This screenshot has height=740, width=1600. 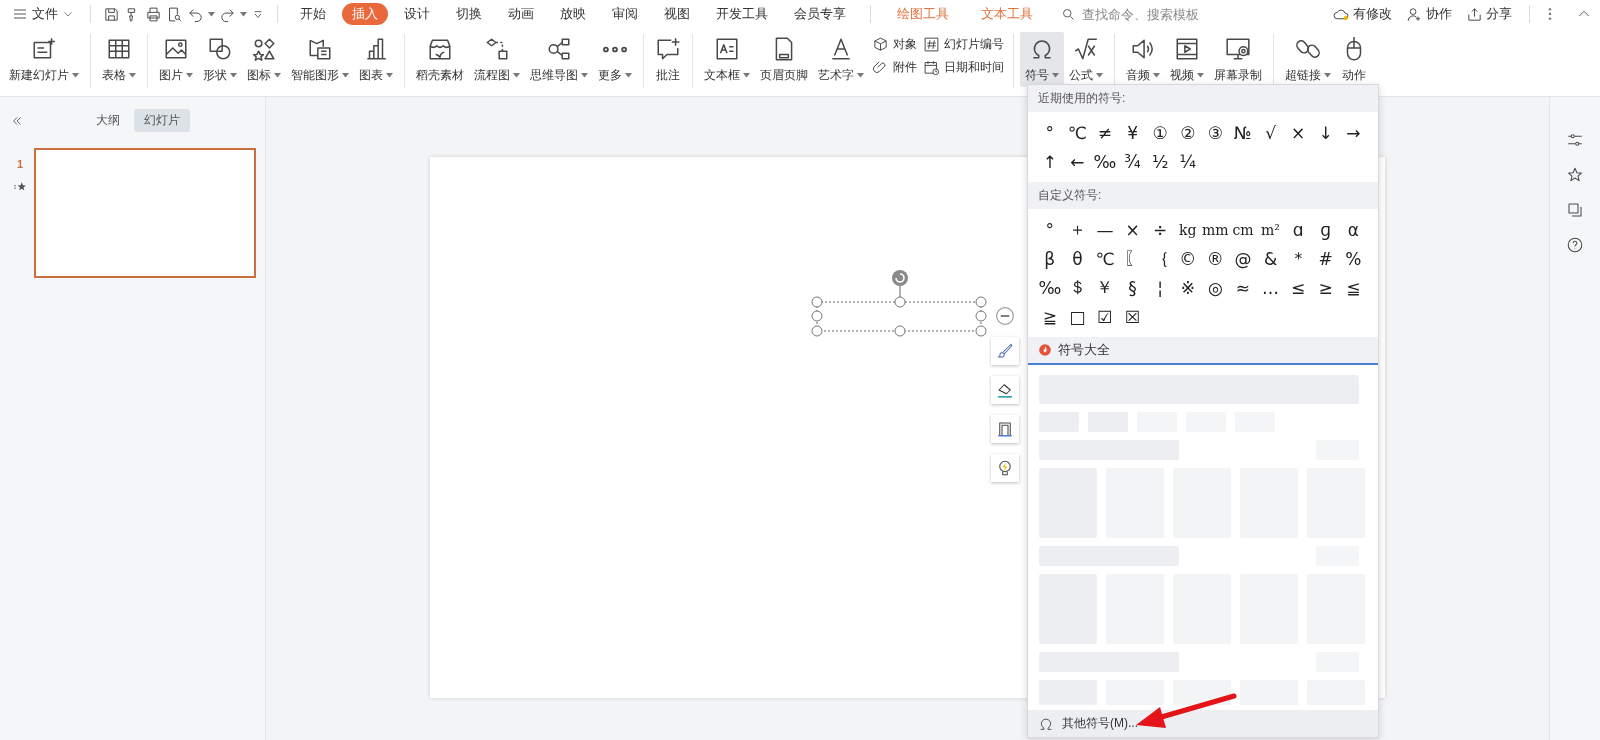 What do you see at coordinates (668, 59) in the screenshot?
I see `ribbon-button: 批注` at bounding box center [668, 59].